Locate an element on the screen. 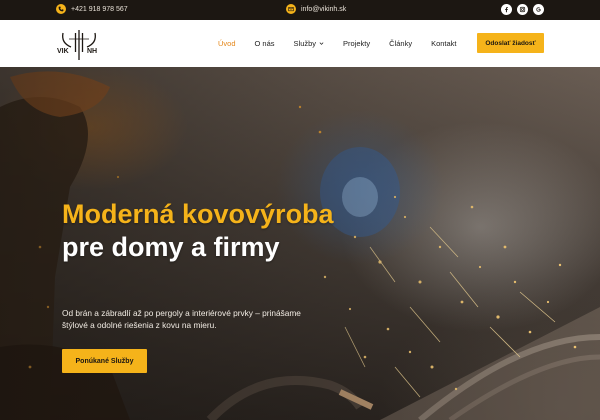  hero-title: Moderná kovovýroba pre domy a firmy is located at coordinates (212, 231).